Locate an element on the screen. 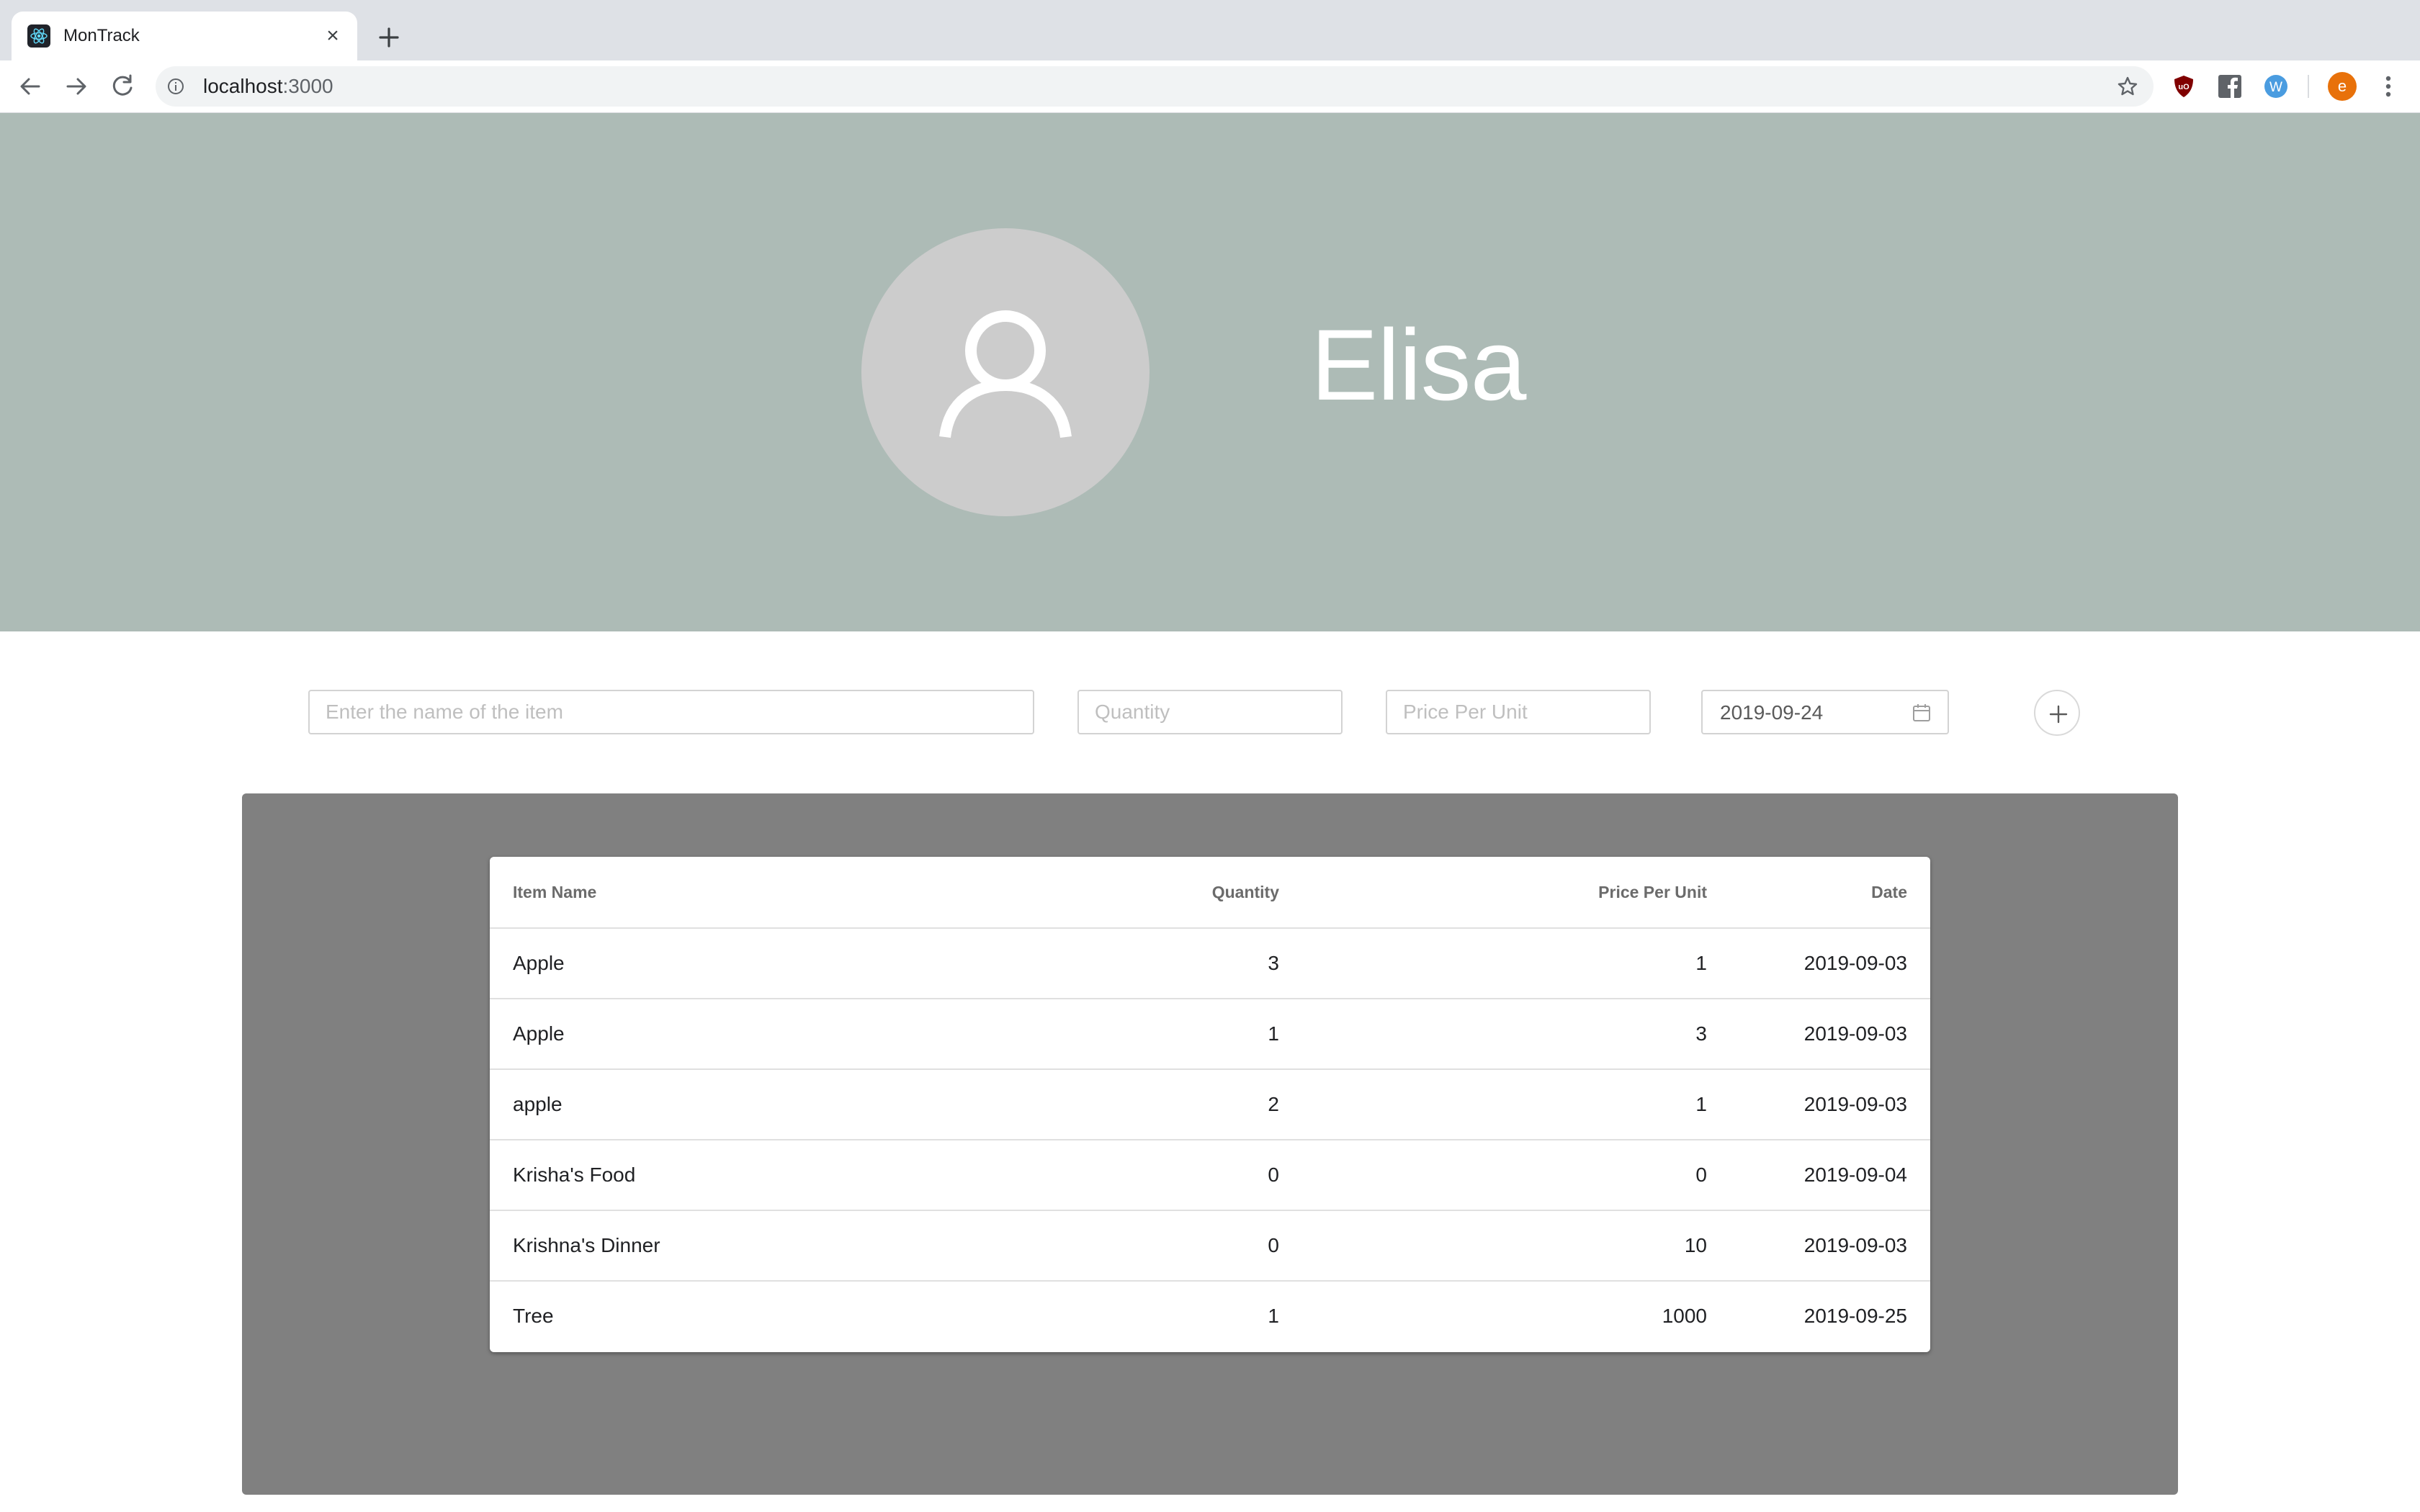 The image size is (2420, 1512). plus-icon is located at coordinates (2058, 714).